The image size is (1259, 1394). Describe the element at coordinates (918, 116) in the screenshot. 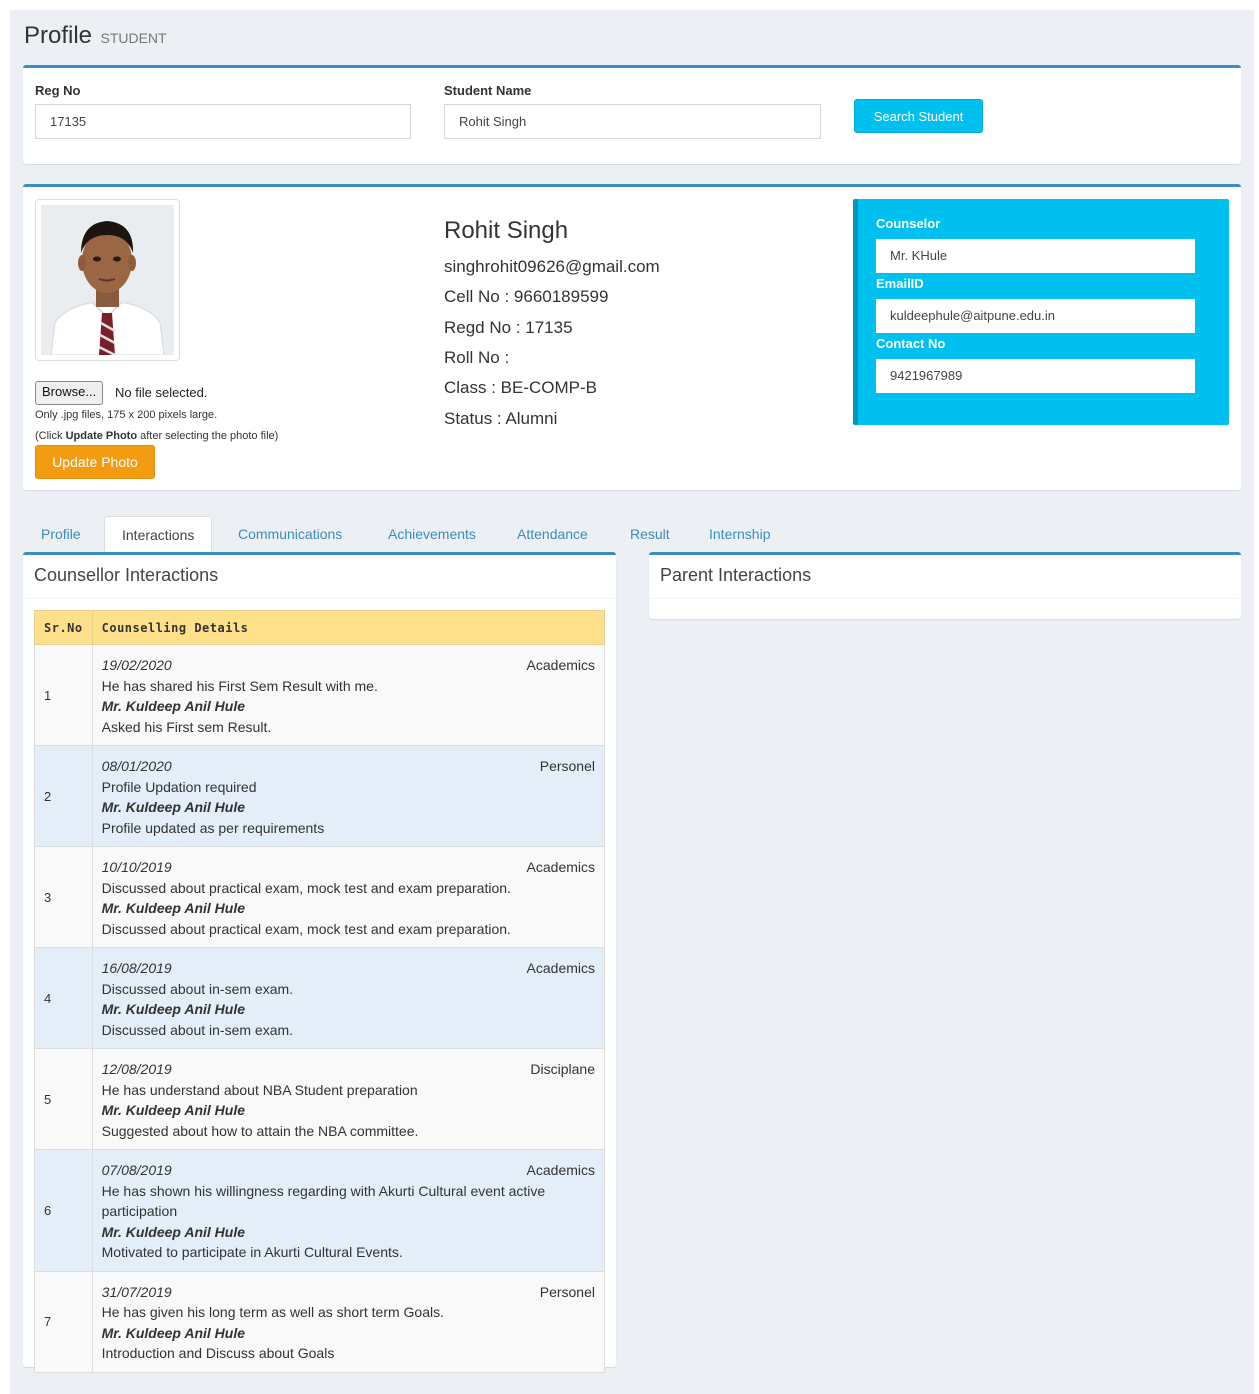

I see `search-student-button: Search Student` at that location.